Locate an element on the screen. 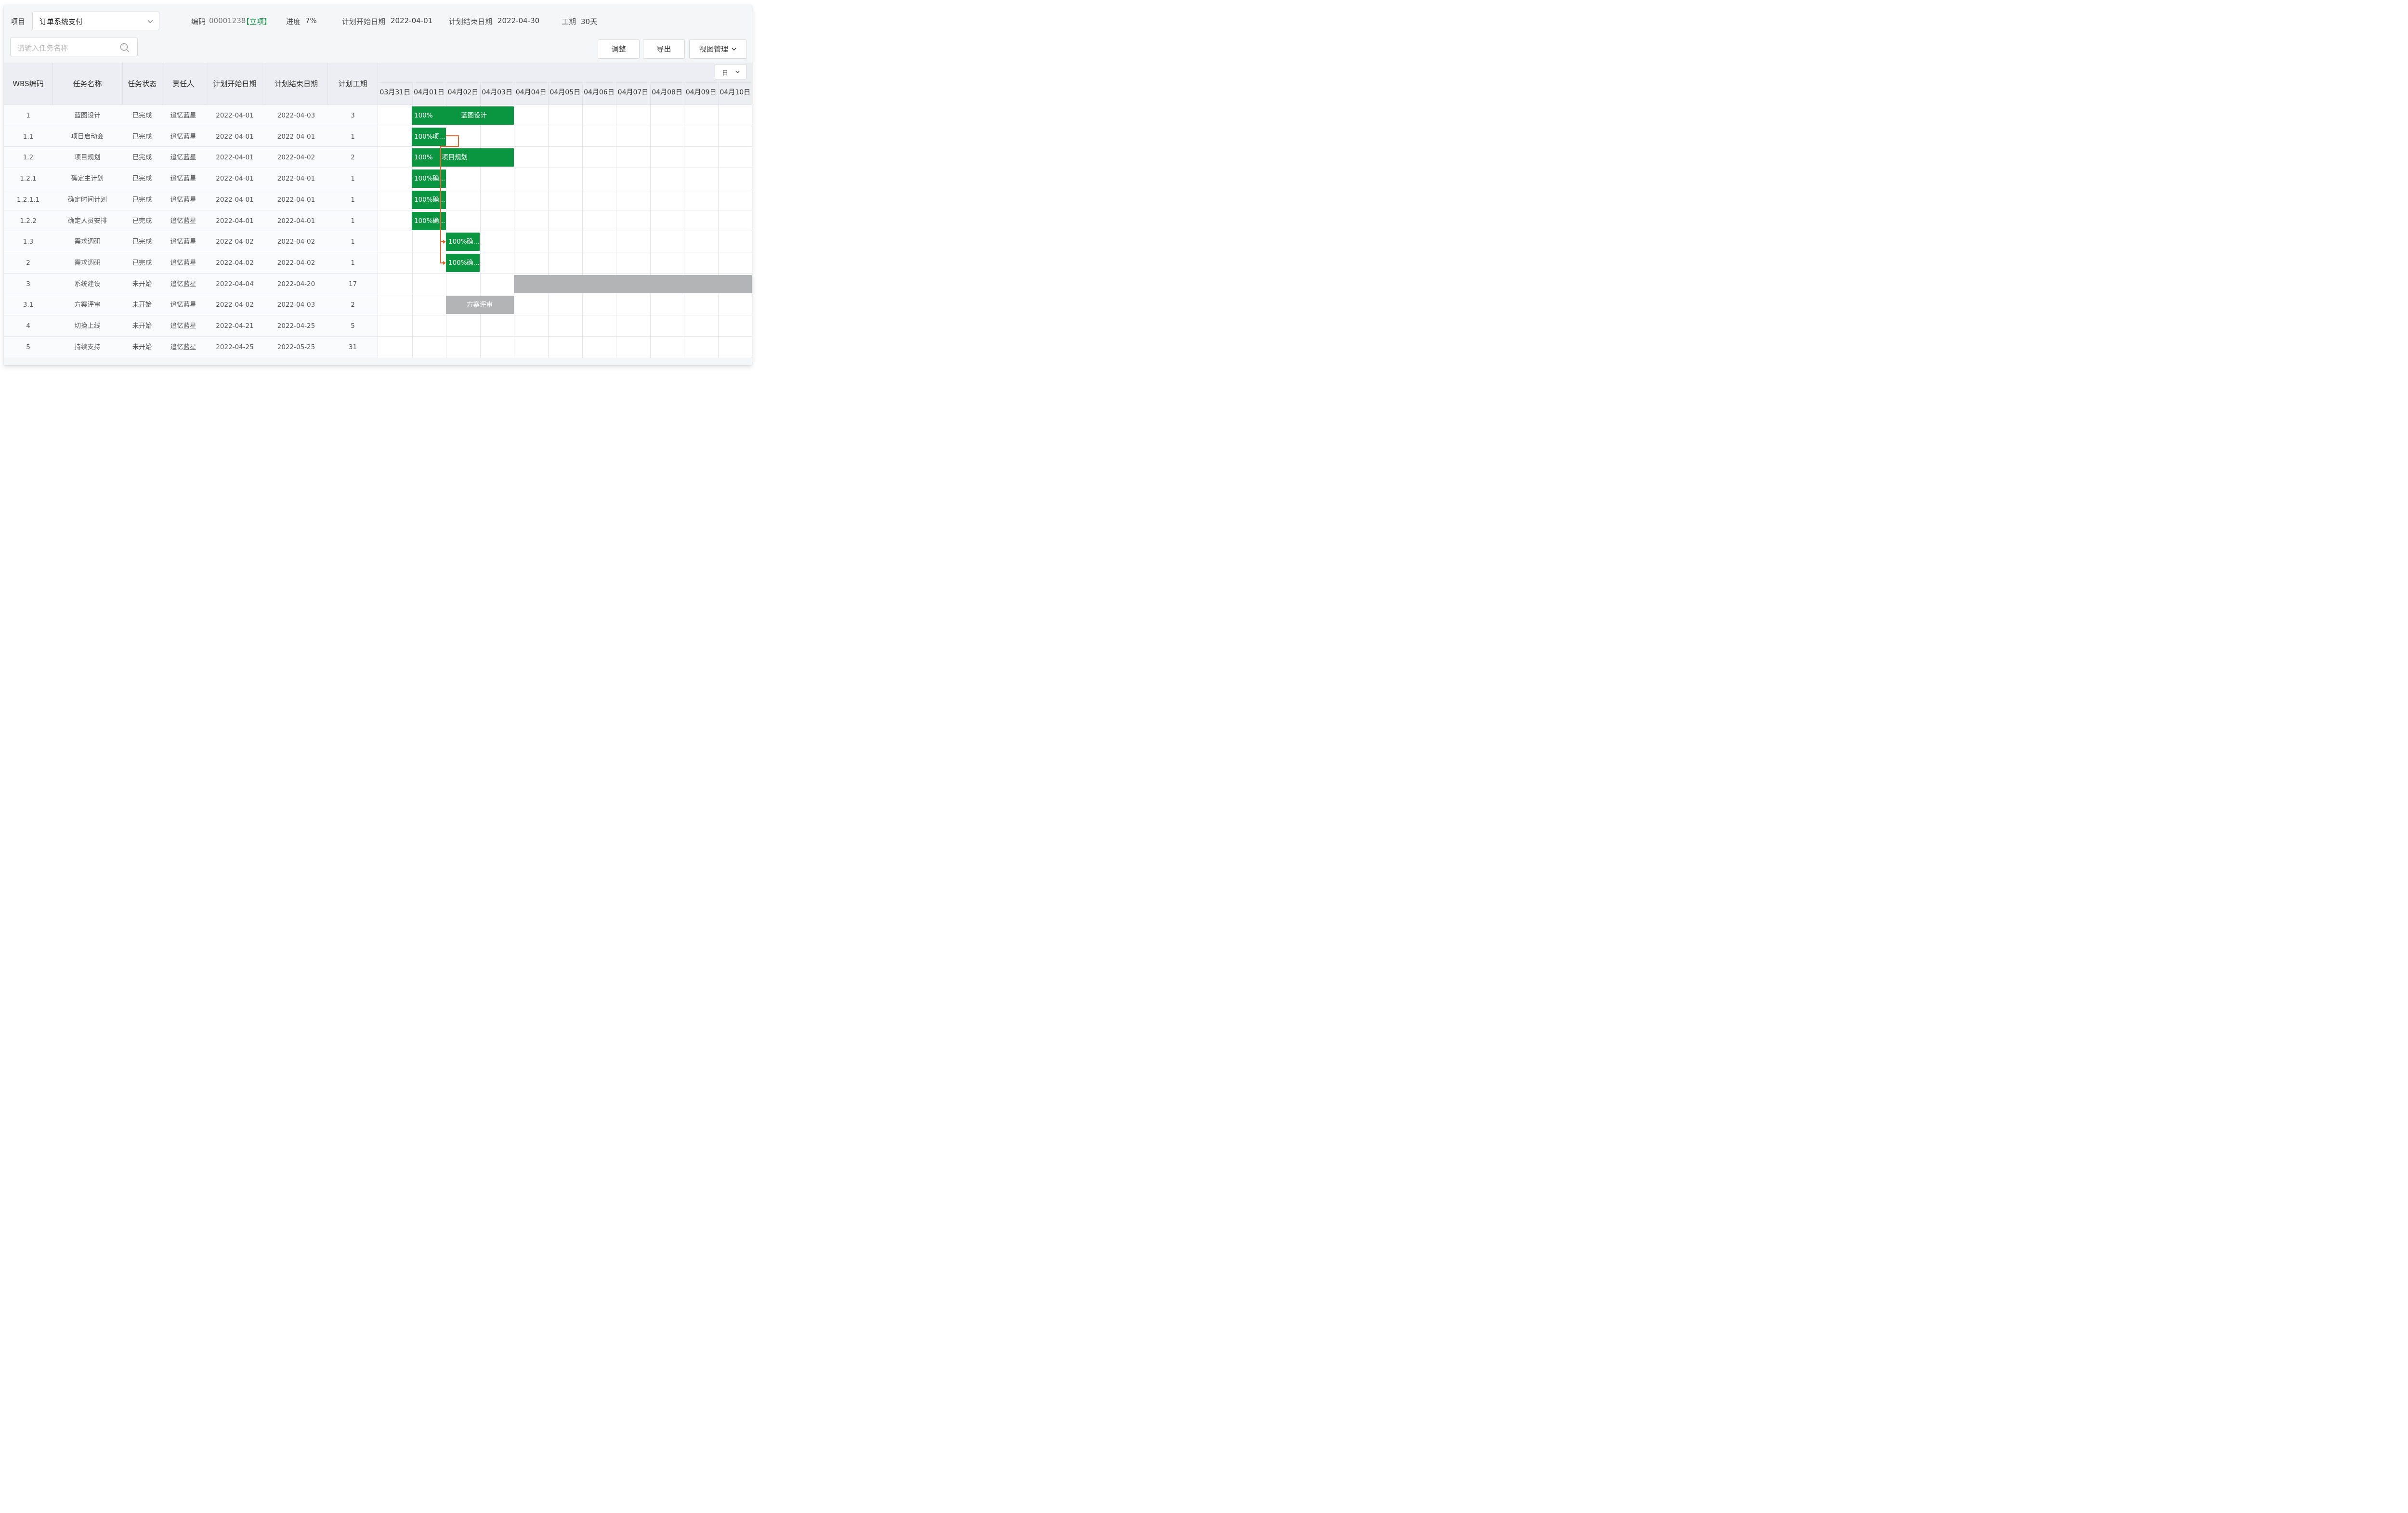 Image resolution: width=2408 pixels, height=1513 pixels. gantt-bar is located at coordinates (633, 283).